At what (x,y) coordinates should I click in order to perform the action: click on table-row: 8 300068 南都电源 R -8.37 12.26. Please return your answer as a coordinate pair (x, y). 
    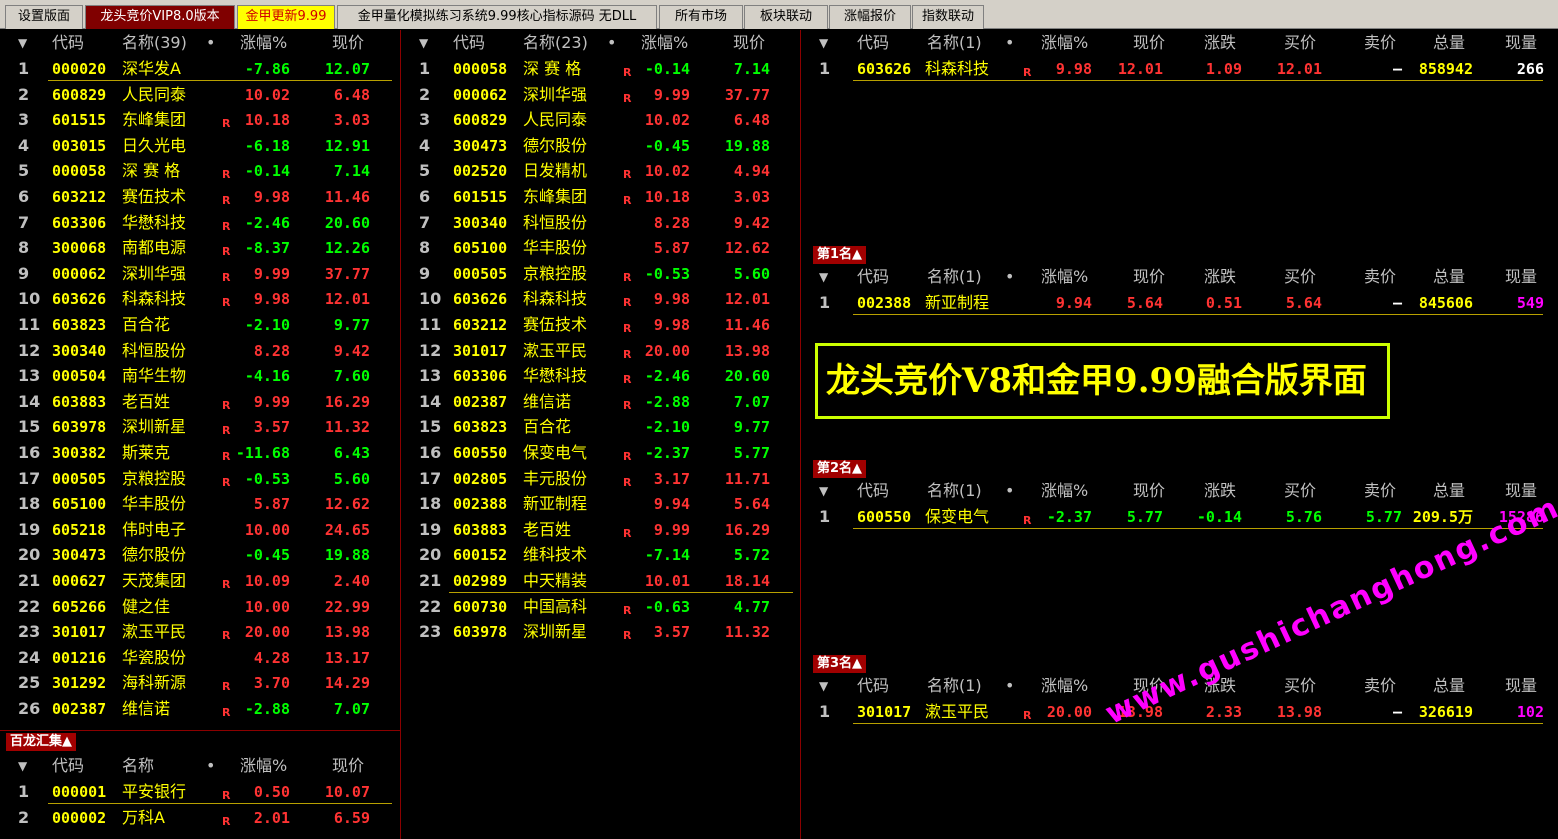
    Looking at the image, I should click on (200, 248).